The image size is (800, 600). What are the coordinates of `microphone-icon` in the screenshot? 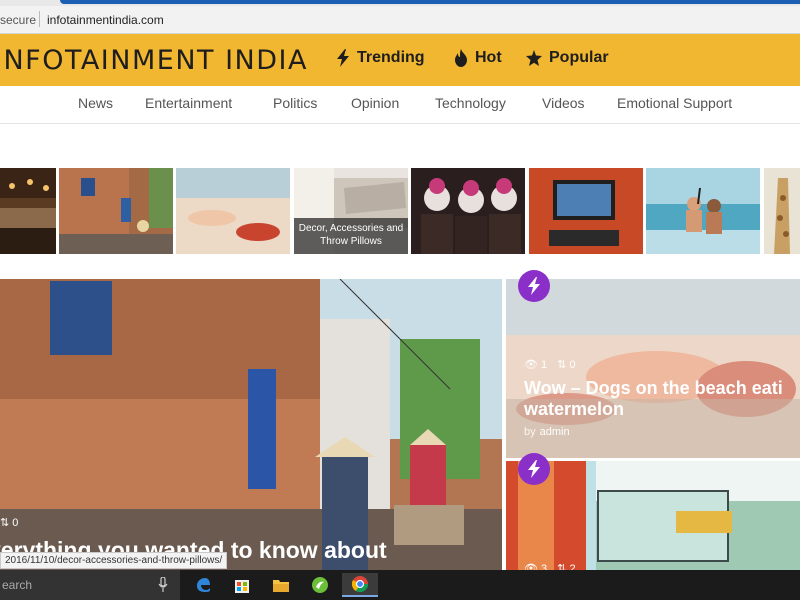 It's located at (163, 585).